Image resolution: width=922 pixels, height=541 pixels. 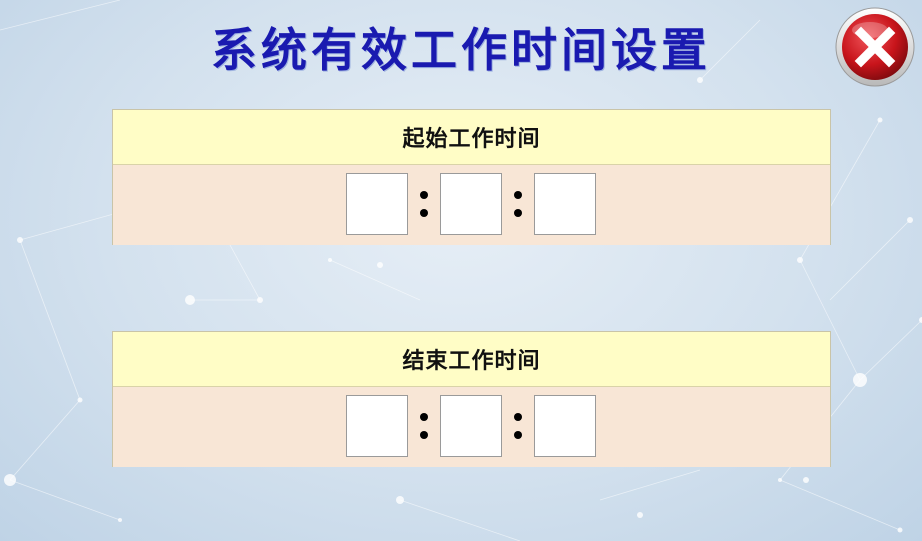 I want to click on end-minute-input, so click(x=471, y=426).